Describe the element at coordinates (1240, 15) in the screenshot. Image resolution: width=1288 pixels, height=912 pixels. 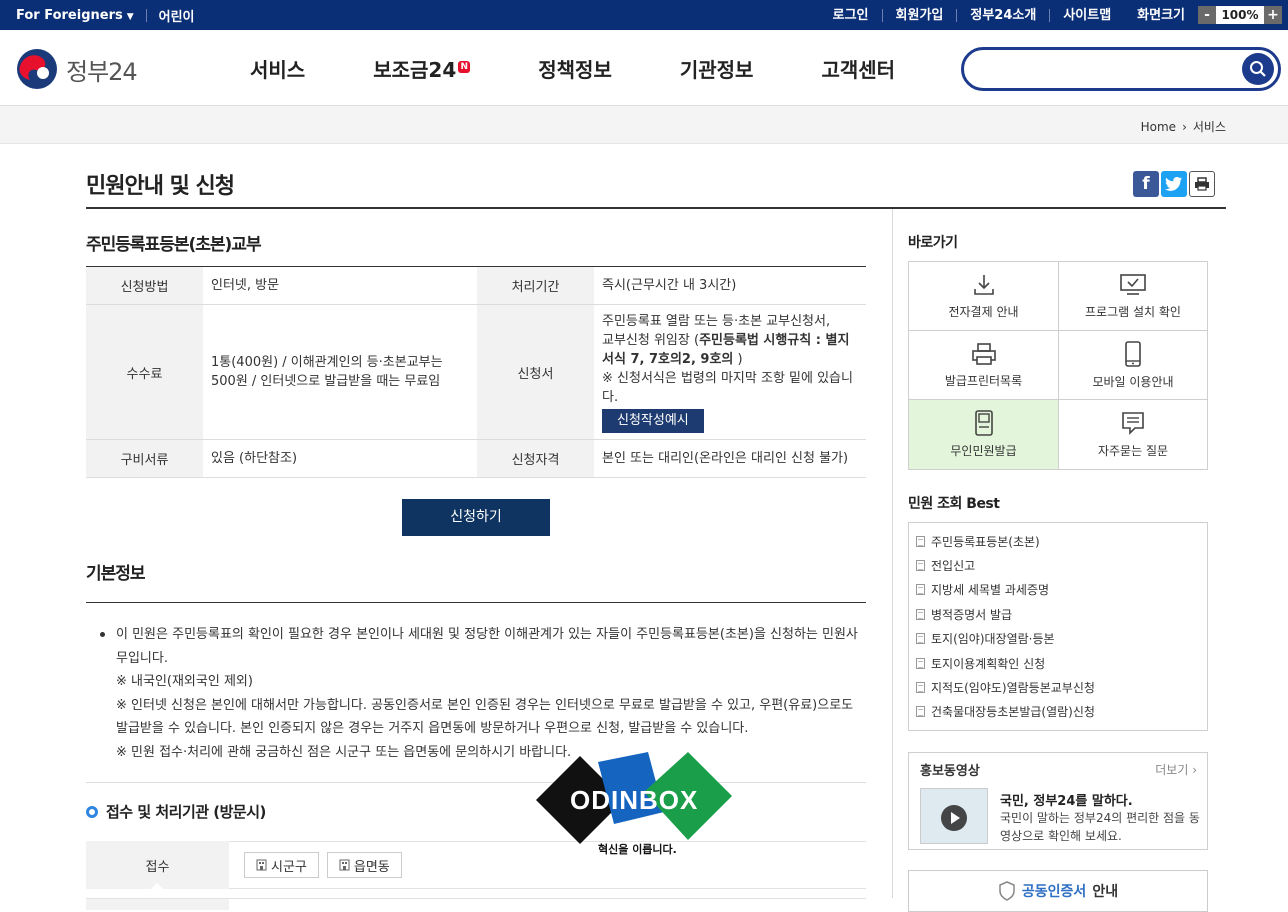
I see `zoom-value: 100%` at that location.